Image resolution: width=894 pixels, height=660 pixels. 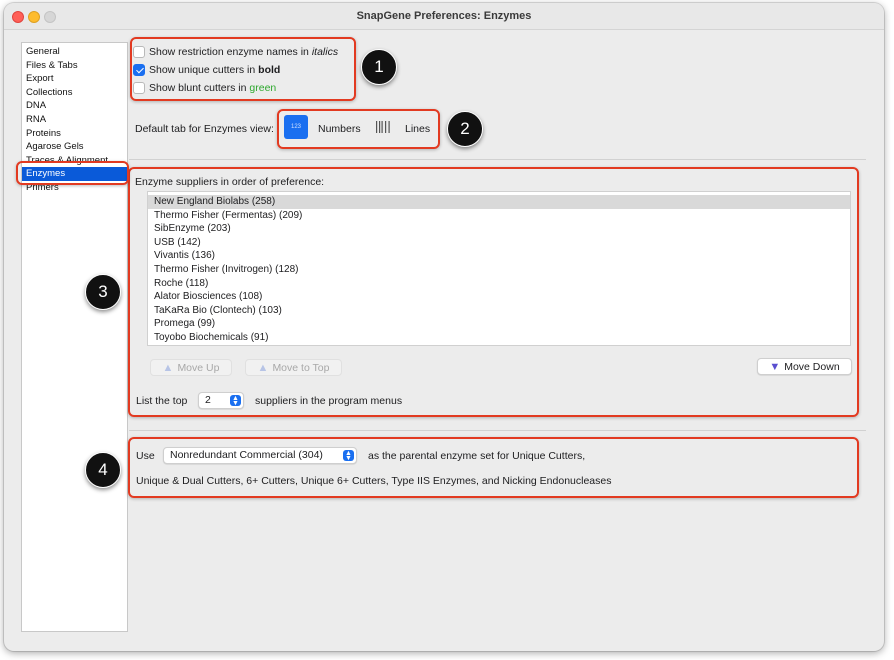 What do you see at coordinates (74, 79) in the screenshot?
I see `sidebar-item-export: Export` at bounding box center [74, 79].